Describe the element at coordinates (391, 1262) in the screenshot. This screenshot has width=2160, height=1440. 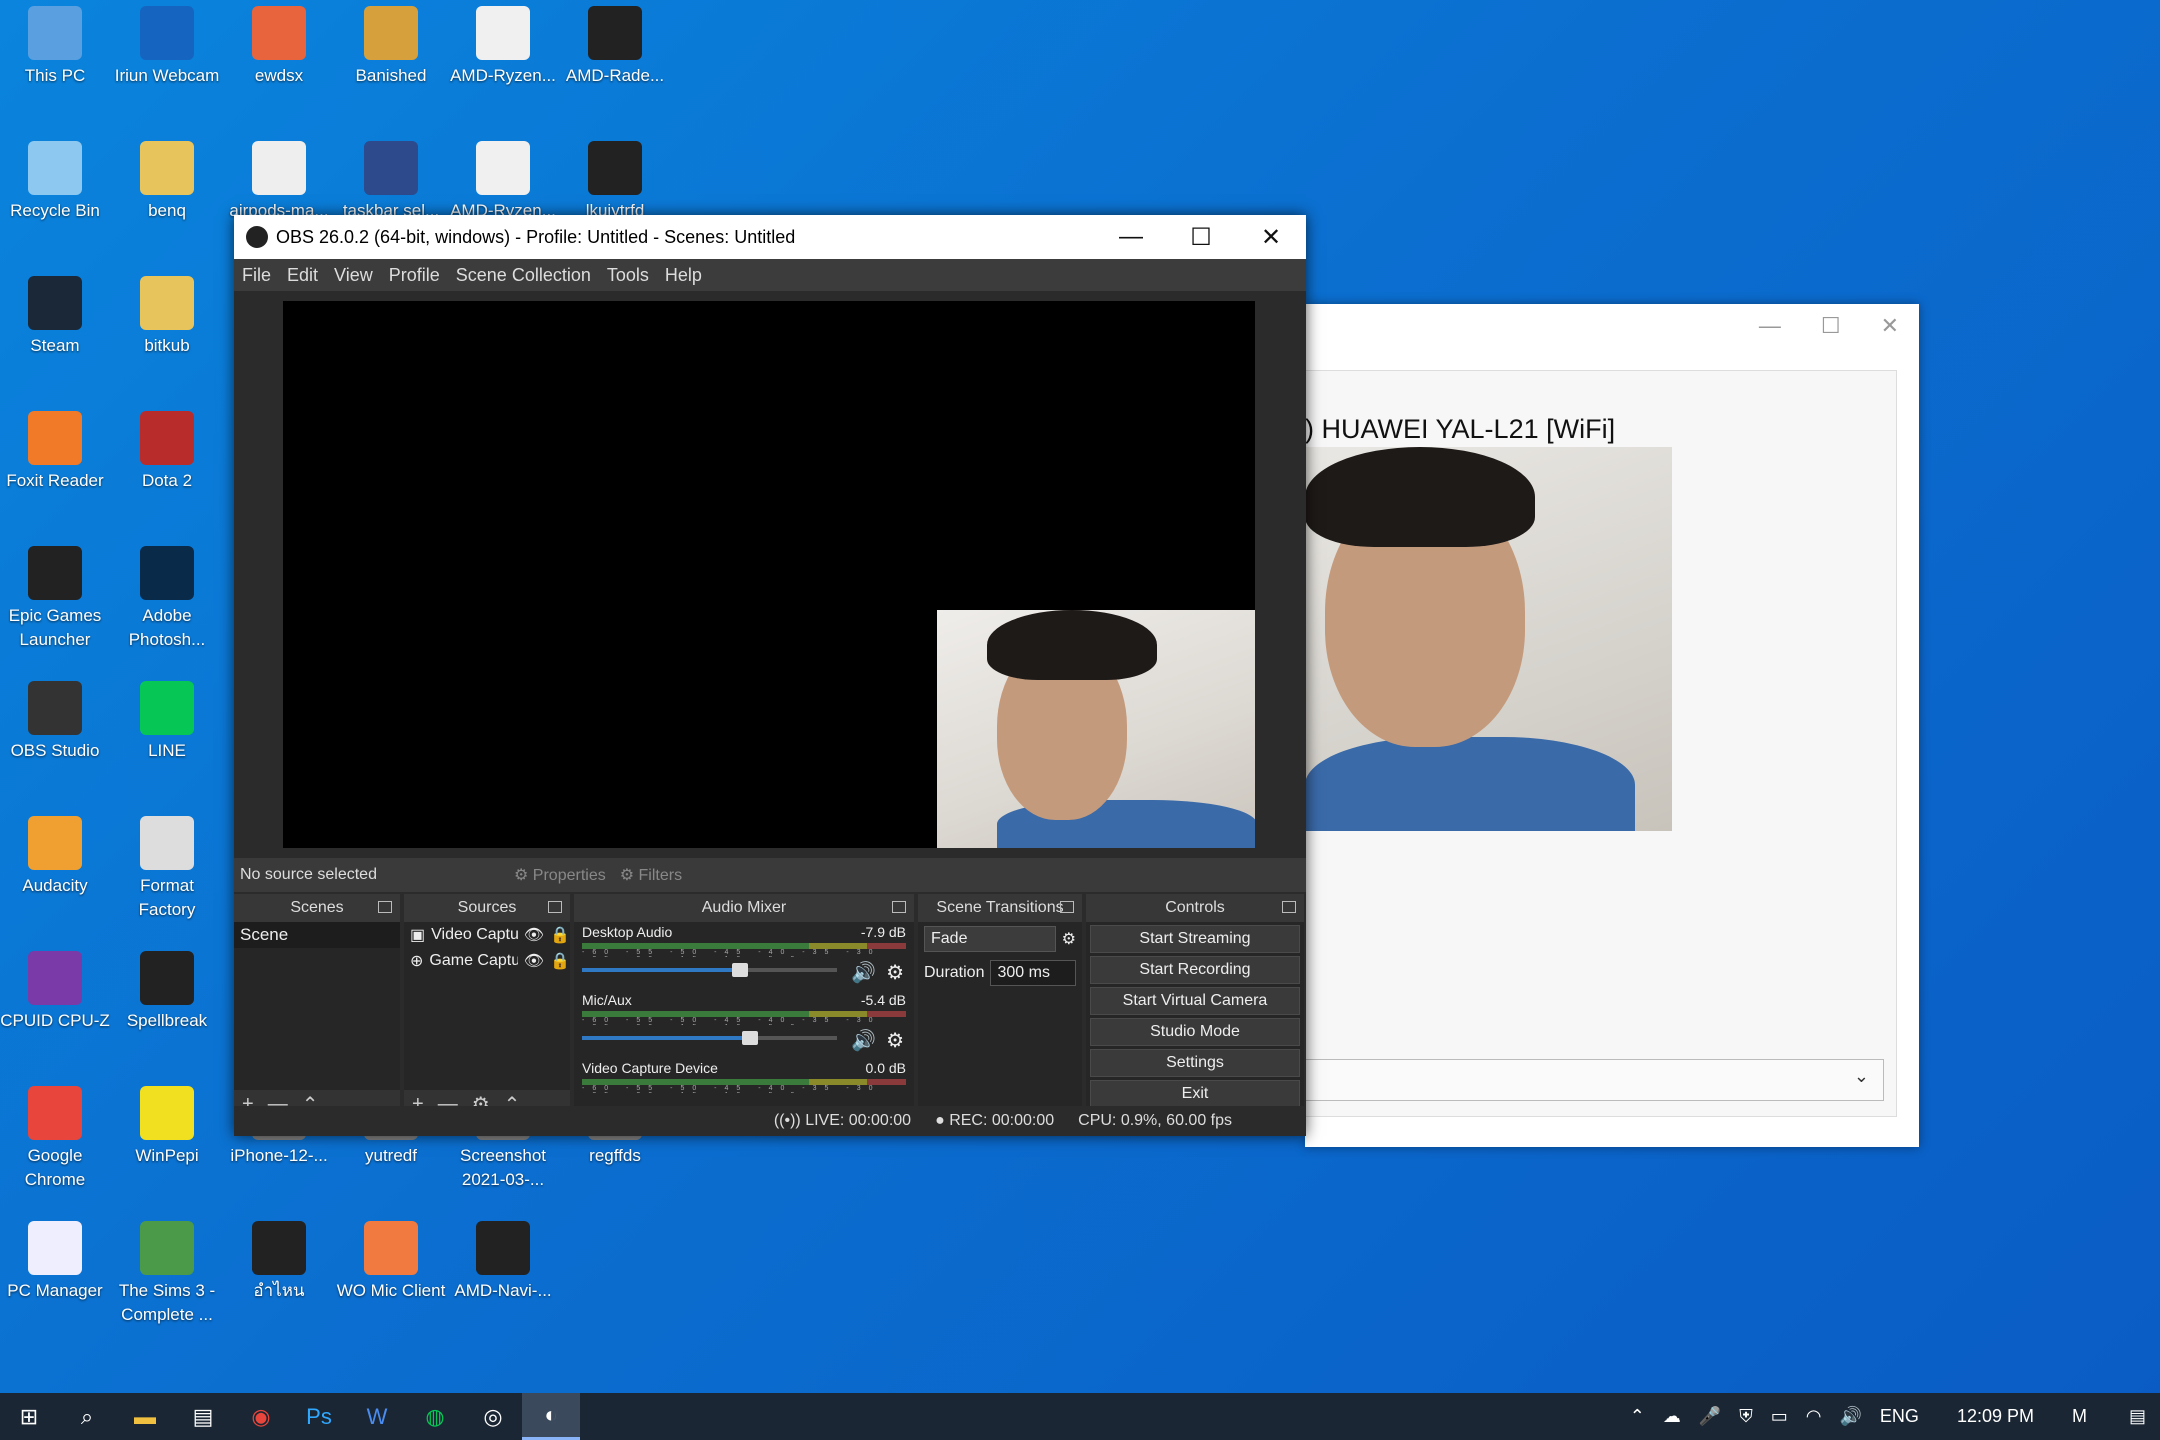
I see `desktop-icon: WO Mic Client` at that location.